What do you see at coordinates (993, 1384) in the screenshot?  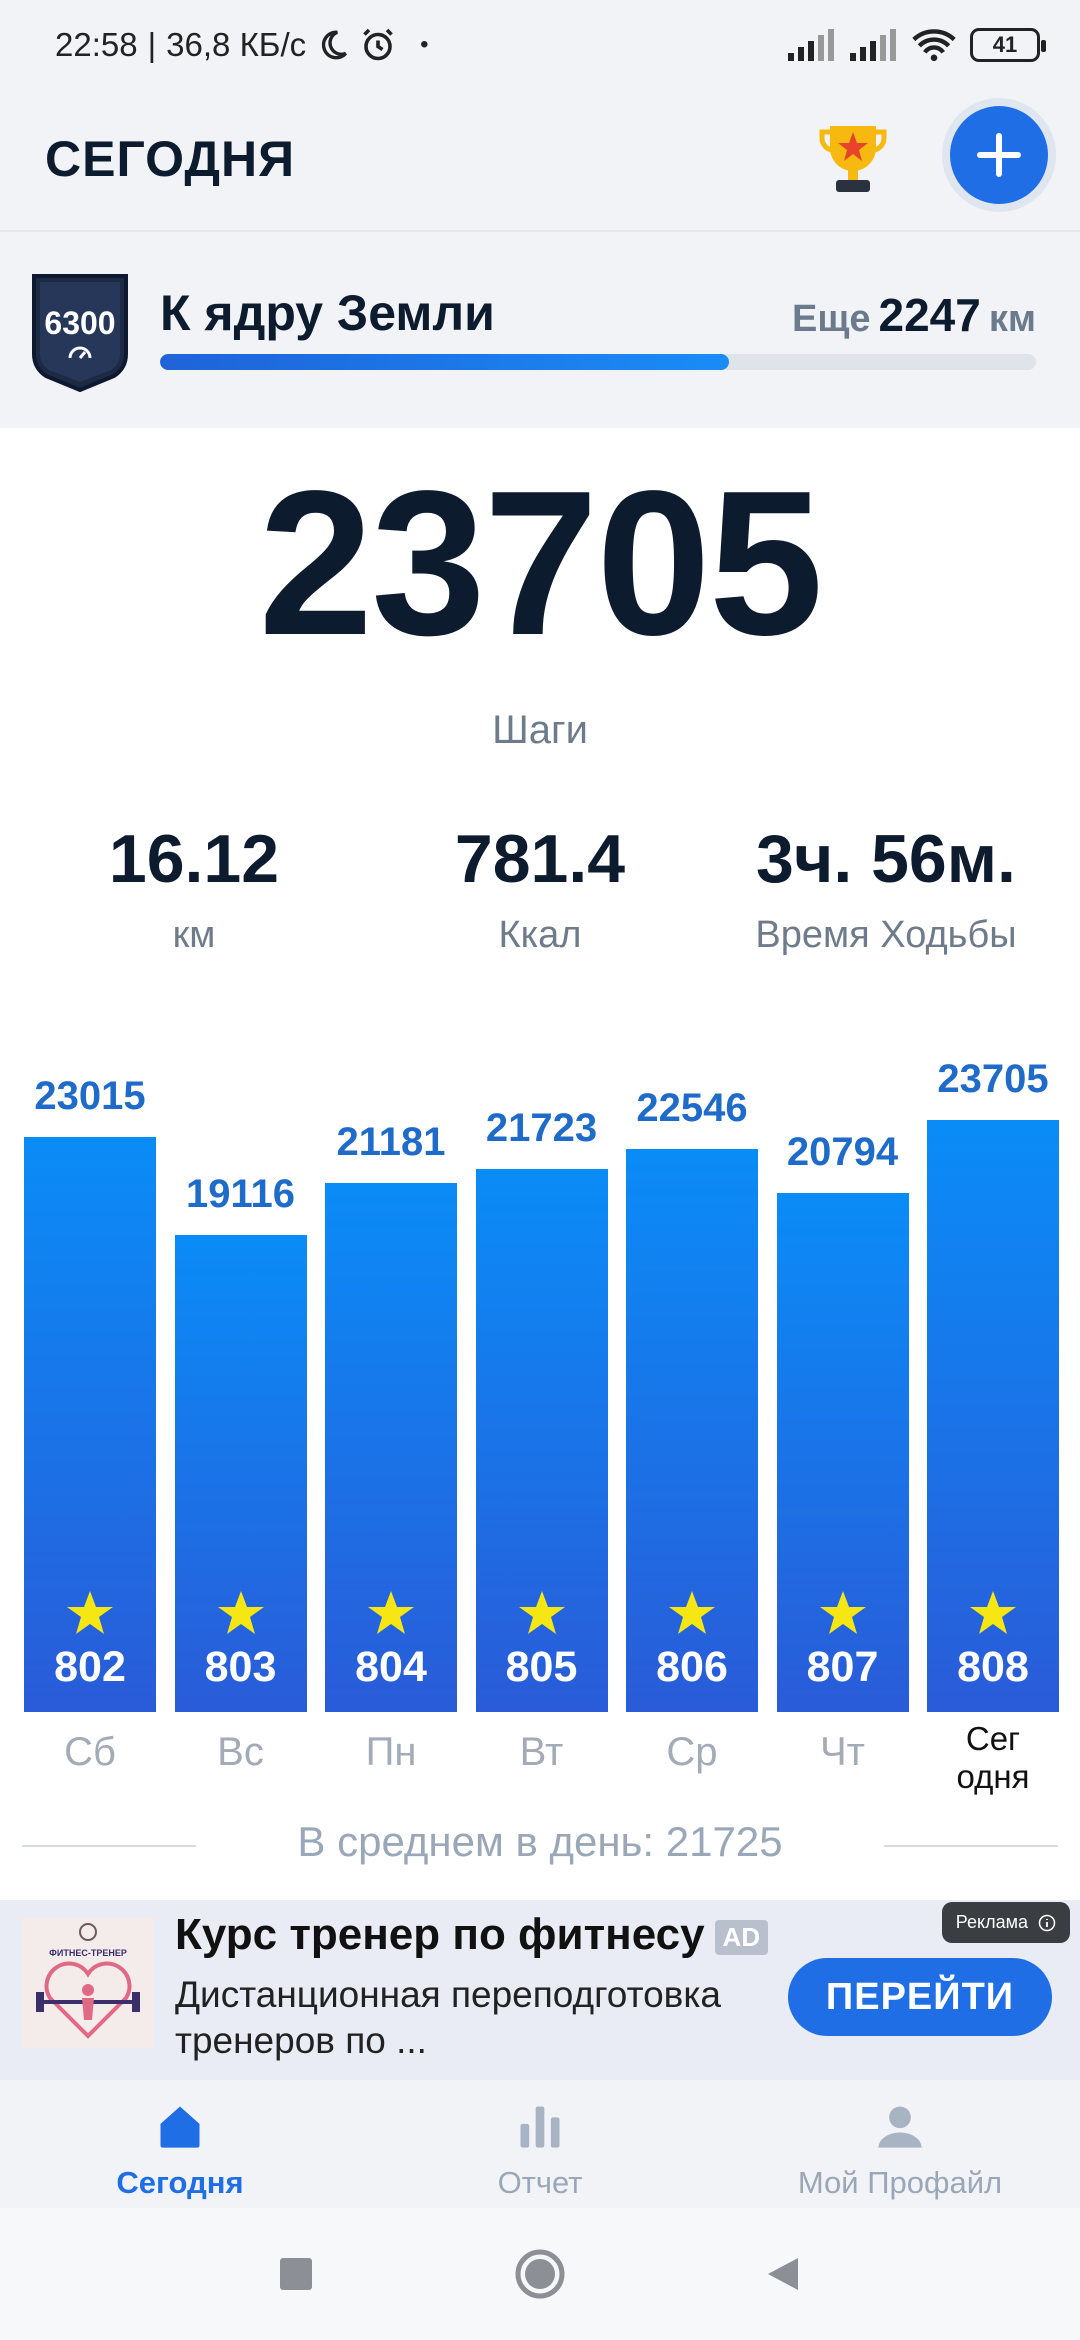 I see `chart-bar-column: 23705 808` at bounding box center [993, 1384].